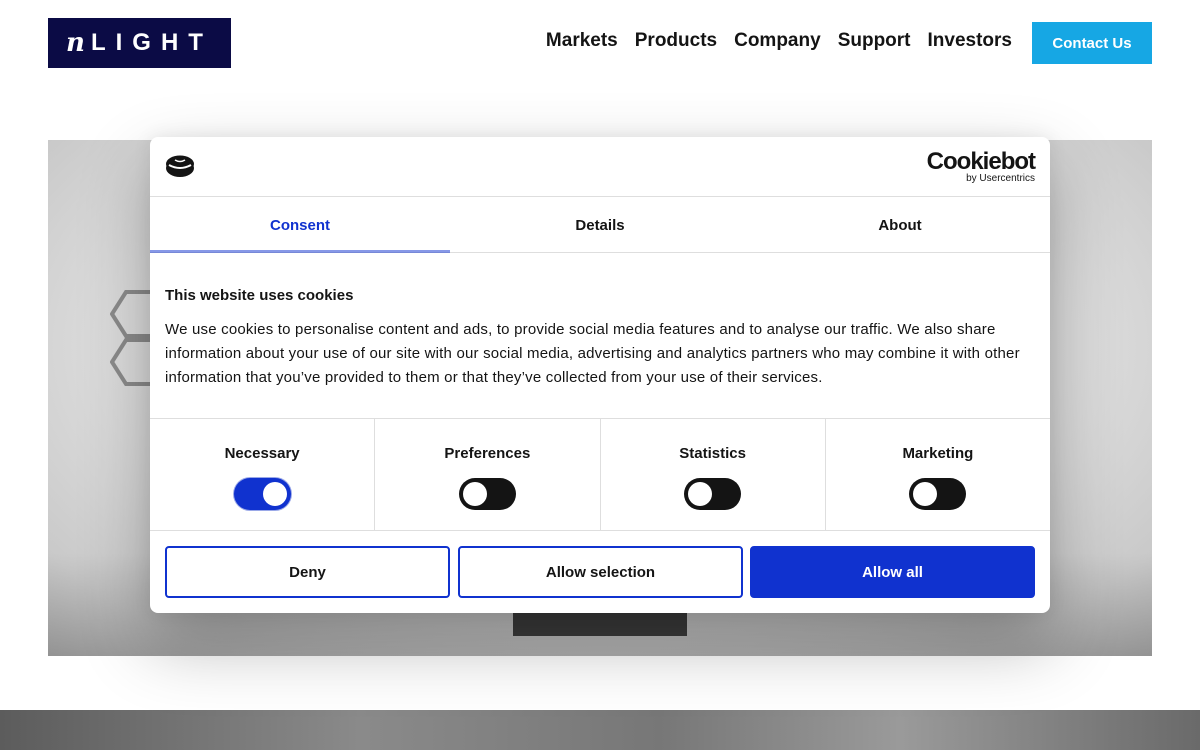 The image size is (1200, 750). I want to click on brand-name: Cookiebot, so click(981, 161).